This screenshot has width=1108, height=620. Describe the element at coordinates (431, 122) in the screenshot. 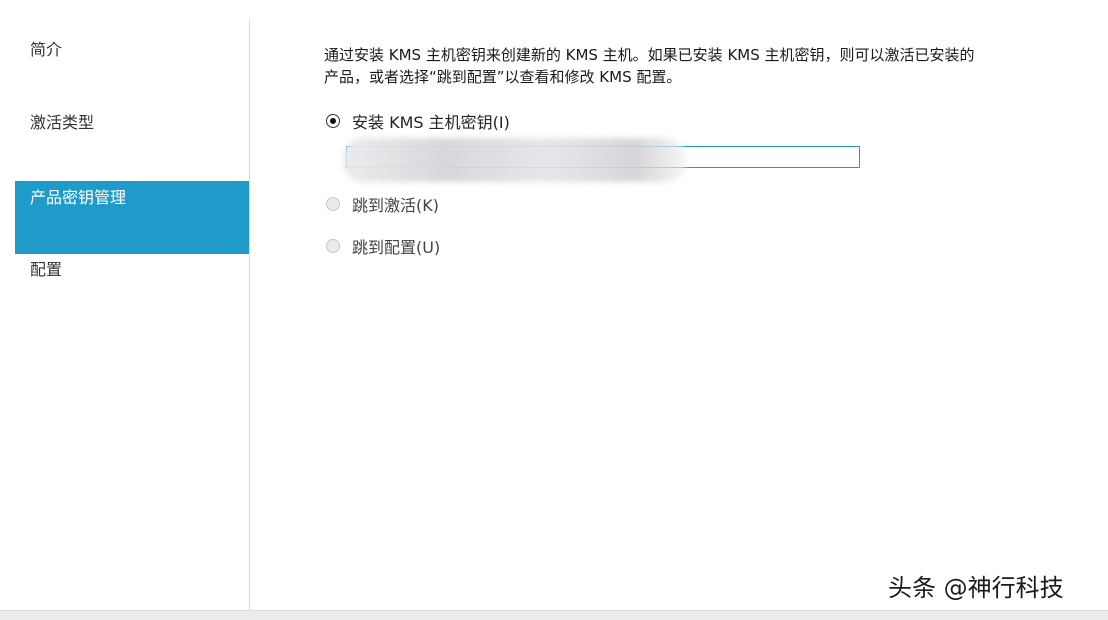

I see `install-kms-key-label: 安装 KMS 主机密钥(I)` at that location.